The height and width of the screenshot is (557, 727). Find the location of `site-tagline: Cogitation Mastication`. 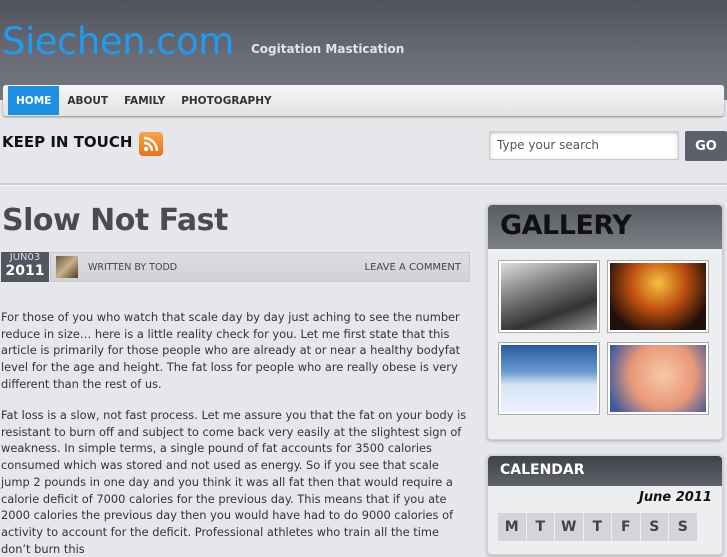

site-tagline: Cogitation Mastication is located at coordinates (328, 49).